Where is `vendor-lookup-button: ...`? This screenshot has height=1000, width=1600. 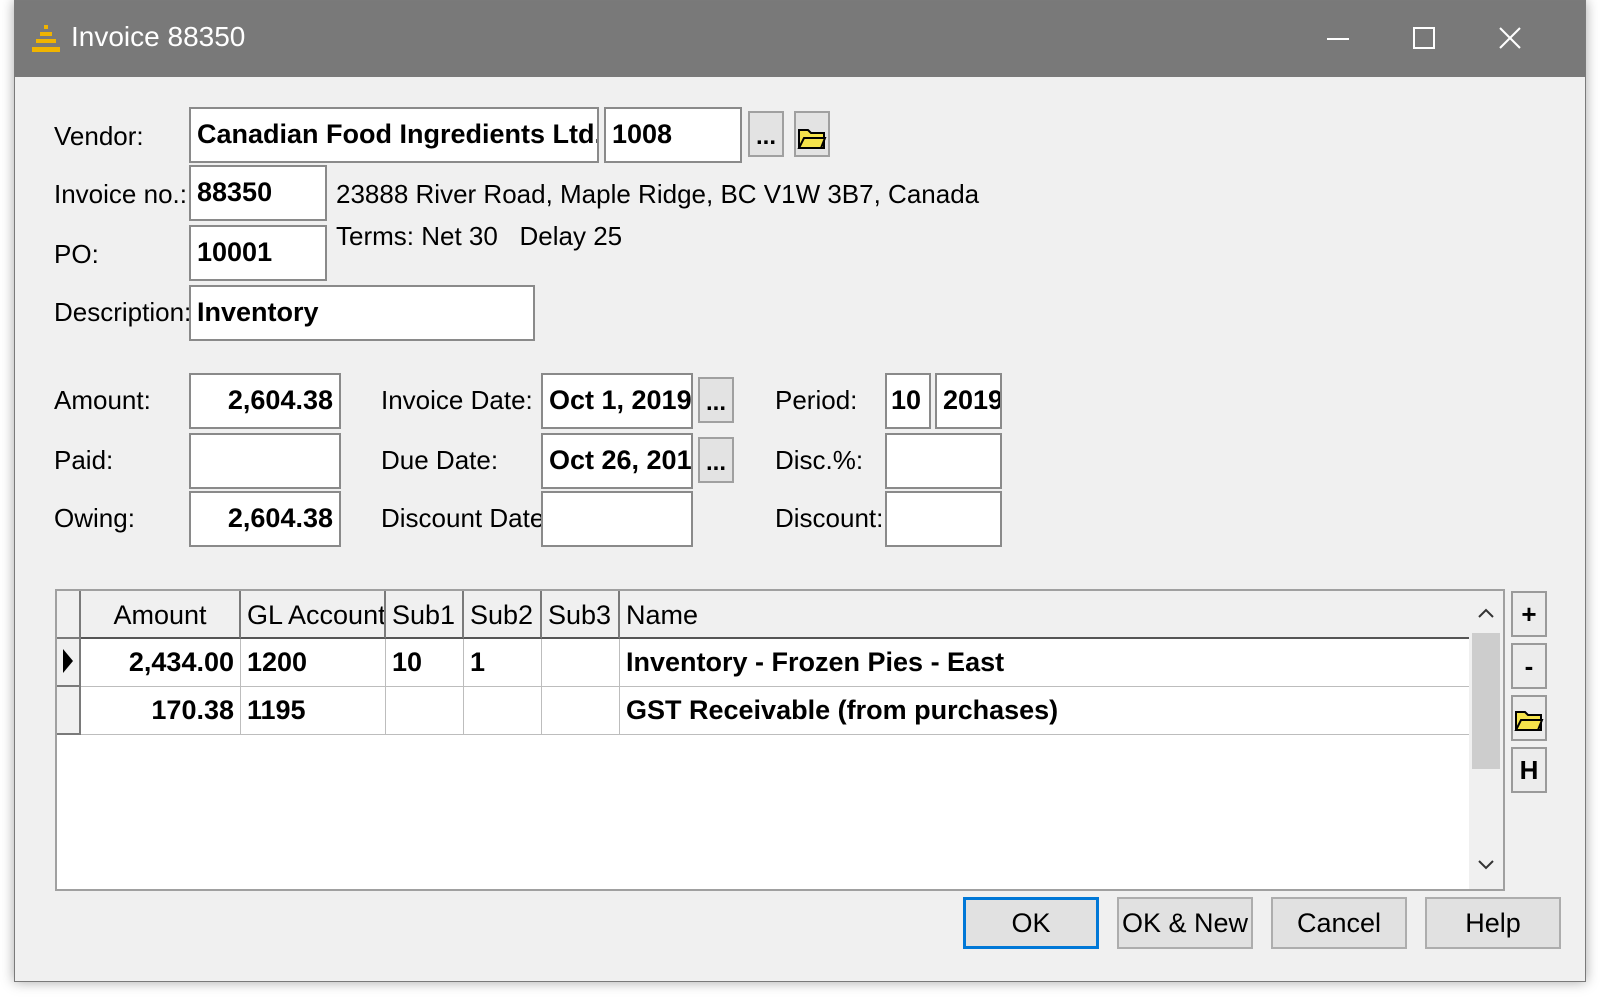 vendor-lookup-button: ... is located at coordinates (766, 134).